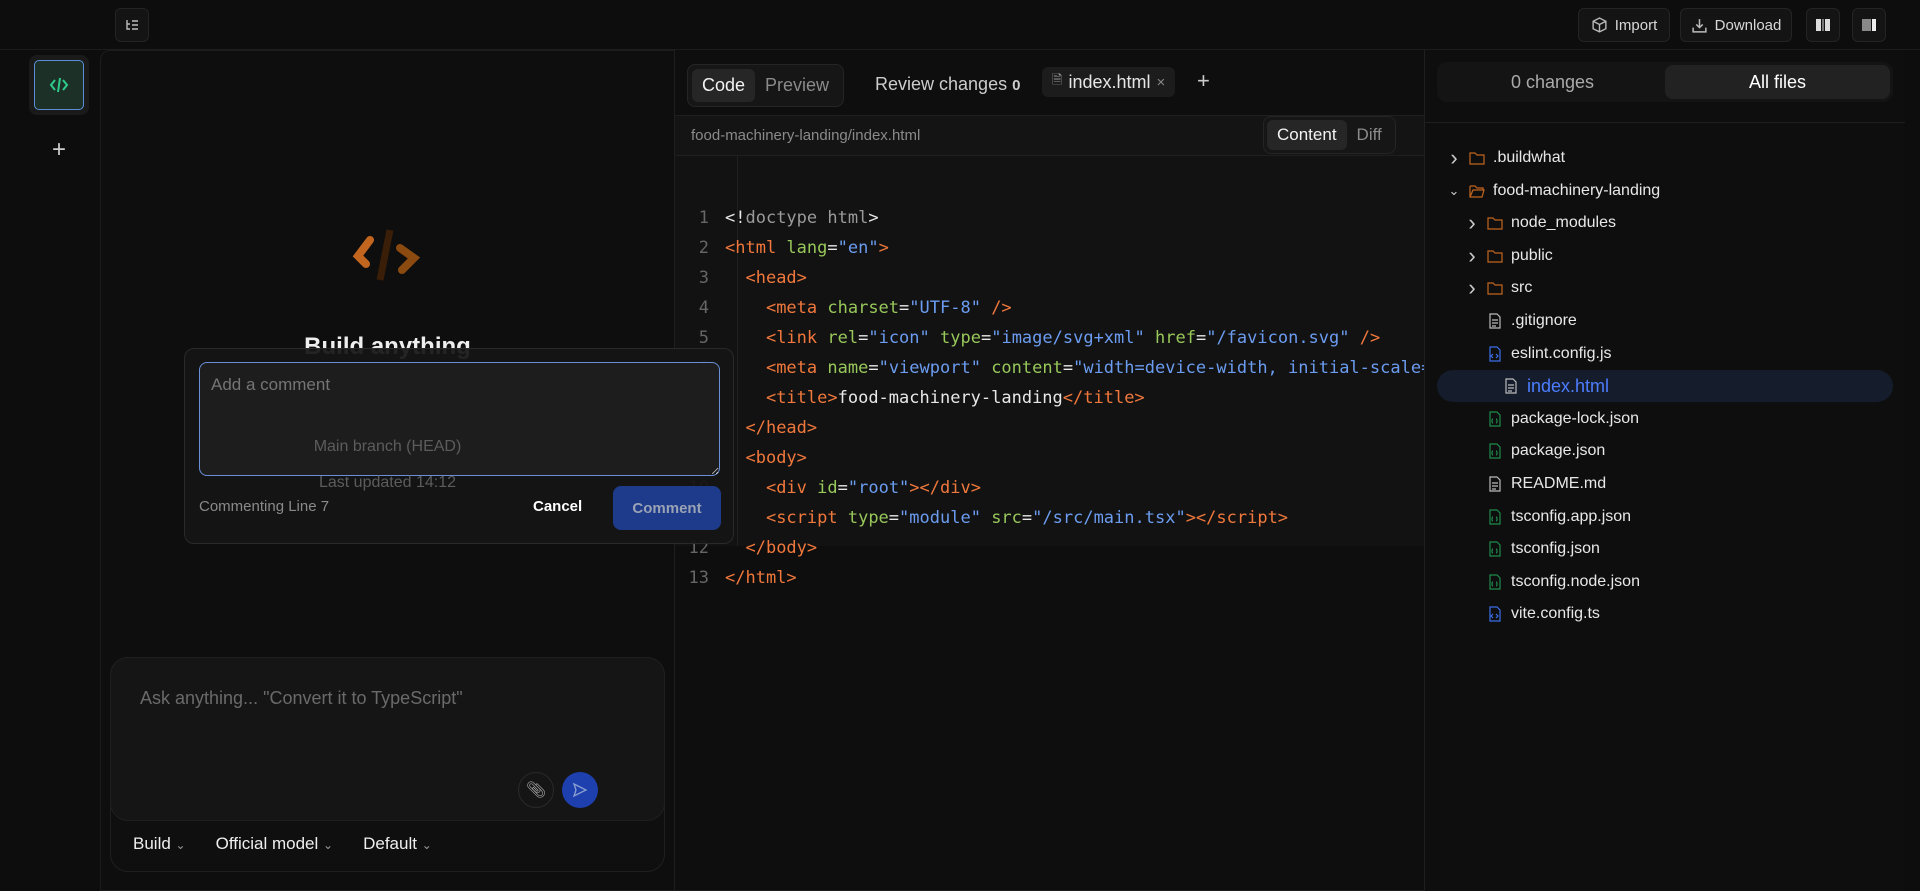  What do you see at coordinates (703, 278) in the screenshot?
I see `line-number: 3` at bounding box center [703, 278].